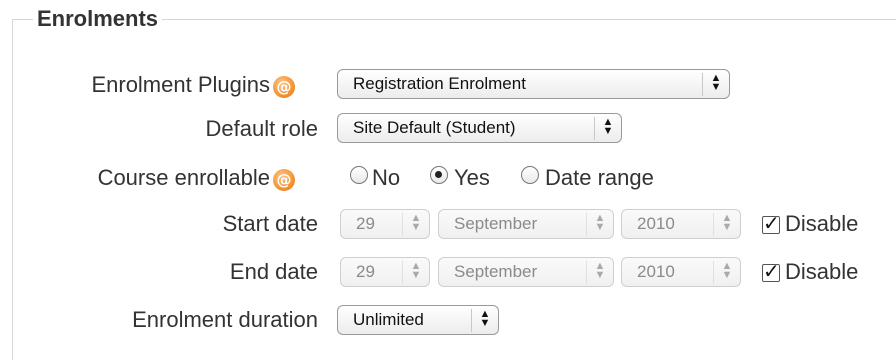 The width and height of the screenshot is (896, 360). I want to click on enrolment-duration-select: Unlimited ▲ ▼, so click(418, 320).